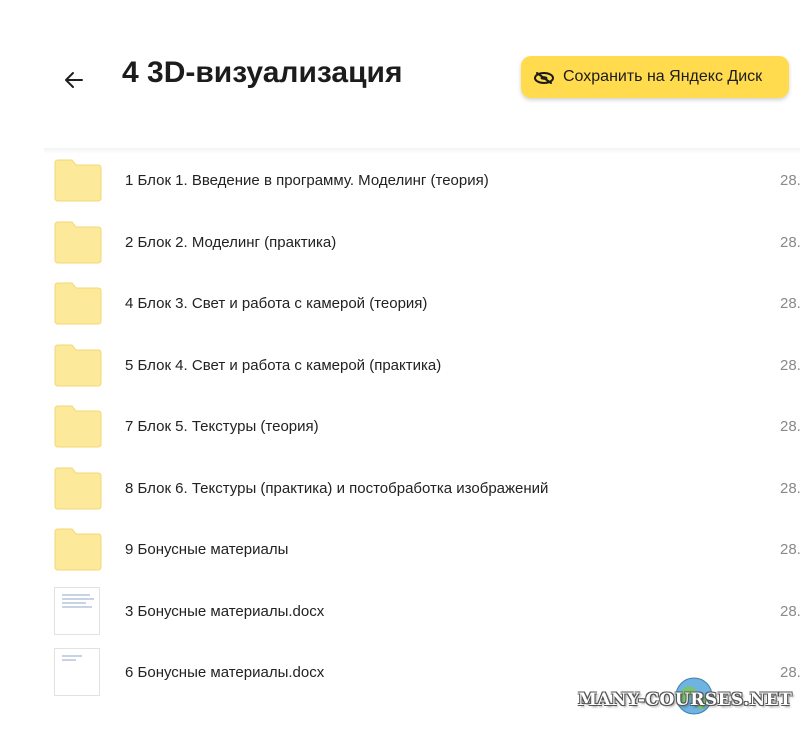 The image size is (800, 732). What do you see at coordinates (225, 673) in the screenshot?
I see `file-name: 6 Бонусные материалы.docx` at bounding box center [225, 673].